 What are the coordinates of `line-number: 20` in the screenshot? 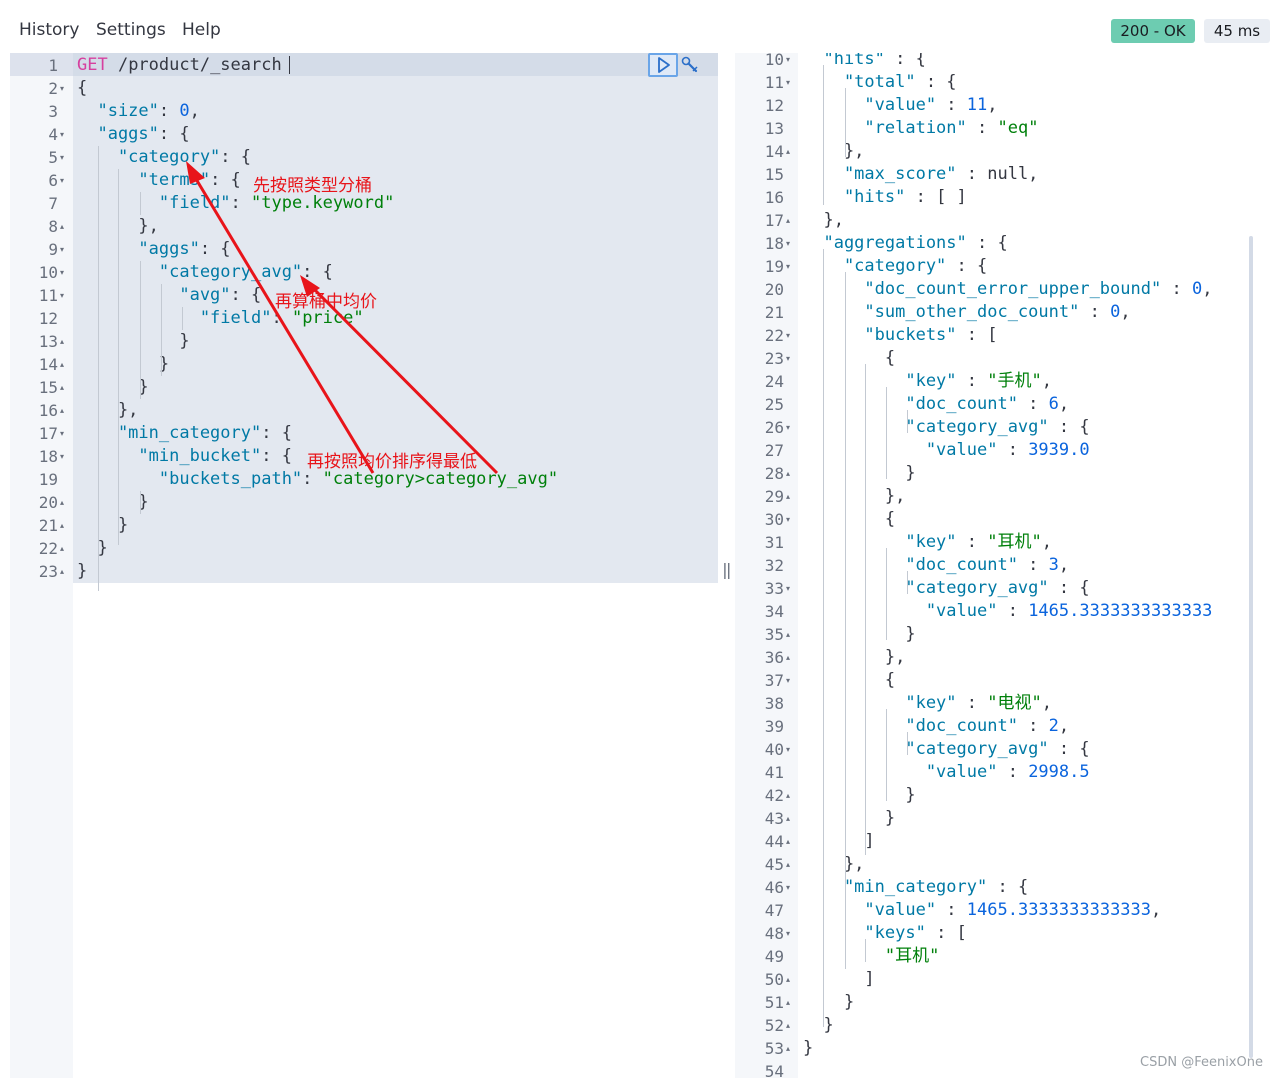 It's located at (48, 502).